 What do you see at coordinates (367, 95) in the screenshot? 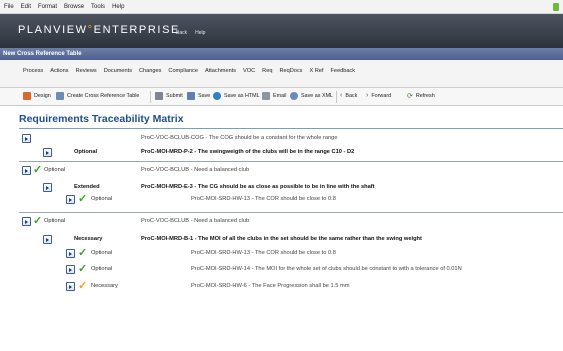
I see `forward-arrow-icon: ›` at bounding box center [367, 95].